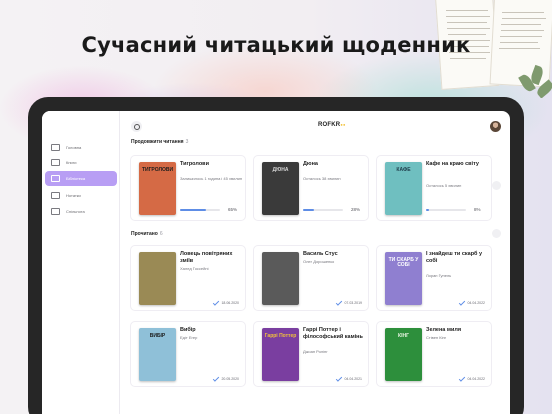 The image size is (552, 414). What do you see at coordinates (81, 162) in the screenshot?
I see `sidebar-item-books: Книги` at bounding box center [81, 162].